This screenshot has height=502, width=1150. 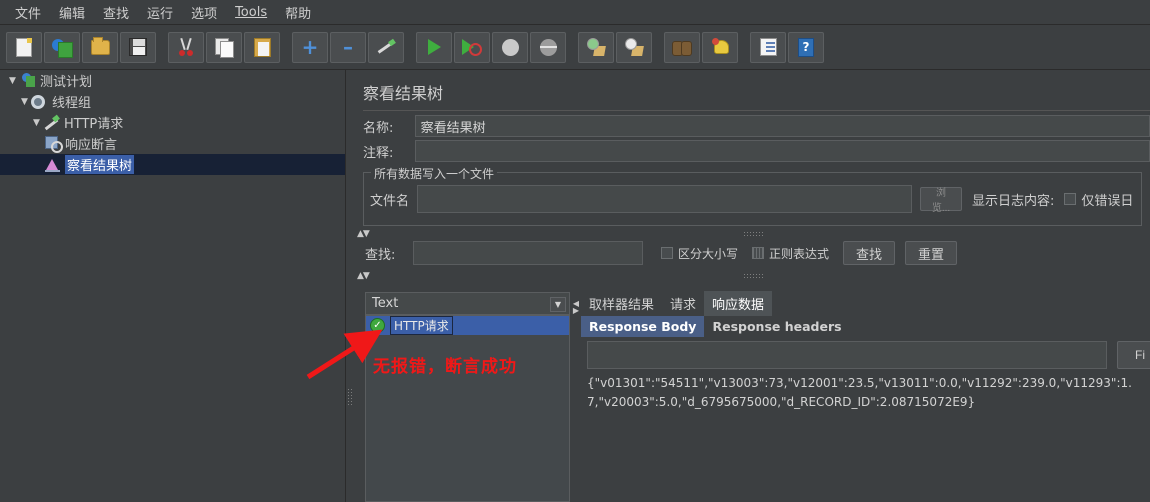 What do you see at coordinates (100, 47) in the screenshot?
I see `open-button` at bounding box center [100, 47].